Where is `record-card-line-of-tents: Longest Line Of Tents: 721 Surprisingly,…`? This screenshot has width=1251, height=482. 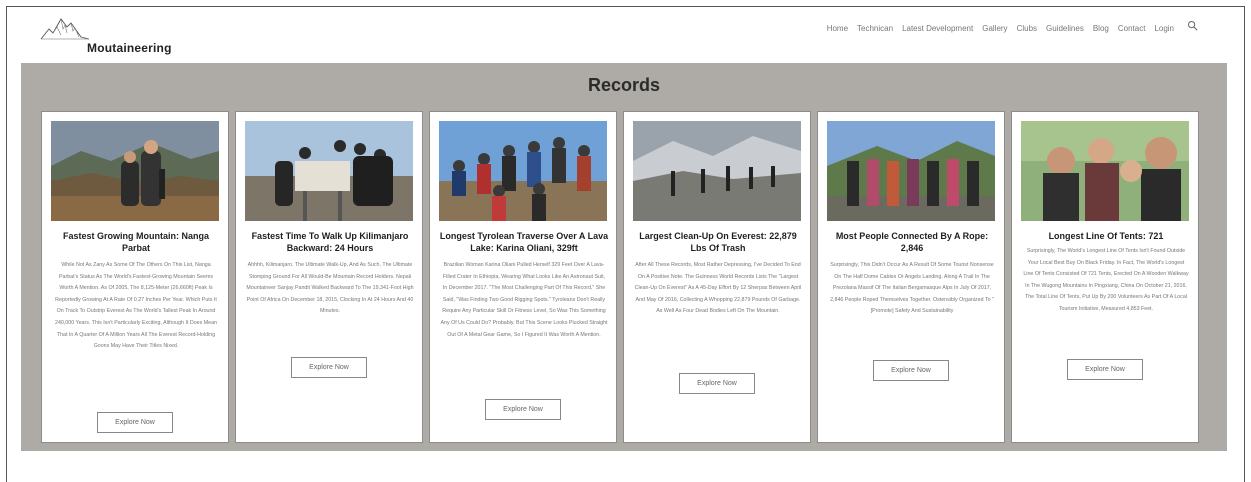 record-card-line-of-tents: Longest Line Of Tents: 721 Surprisingly,… is located at coordinates (1105, 277).